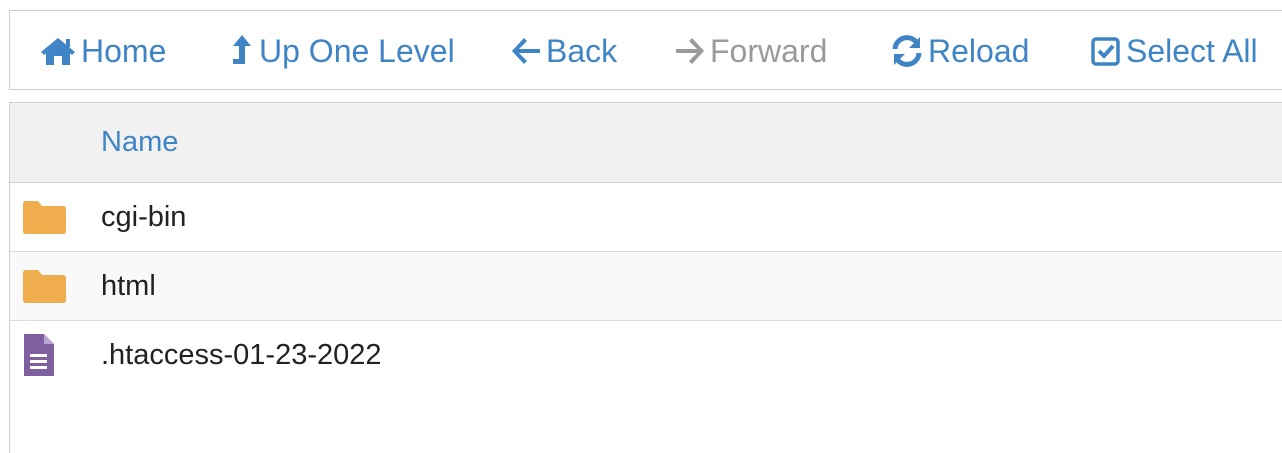 This screenshot has width=1282, height=453. I want to click on checkbox-checked-icon, so click(1105, 51).